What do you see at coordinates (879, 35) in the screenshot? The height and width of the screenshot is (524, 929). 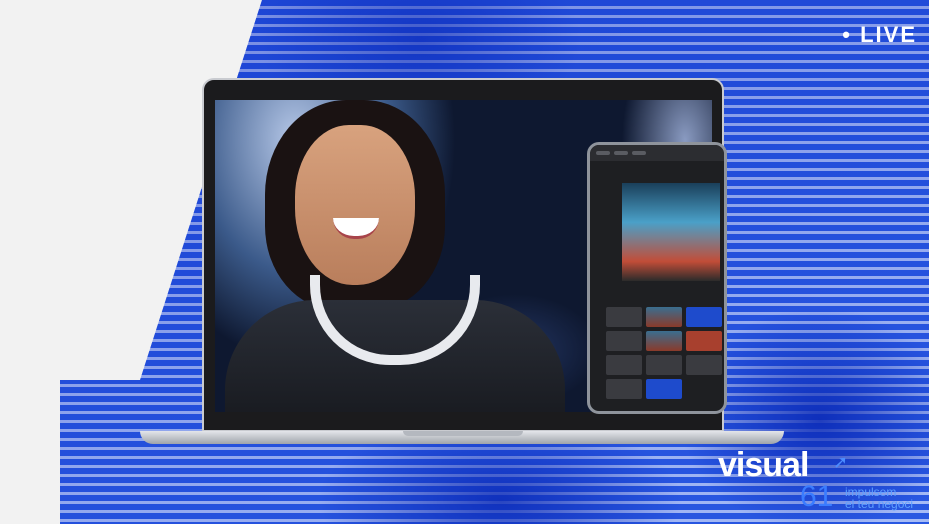 I see `live-badge: LIVE` at bounding box center [879, 35].